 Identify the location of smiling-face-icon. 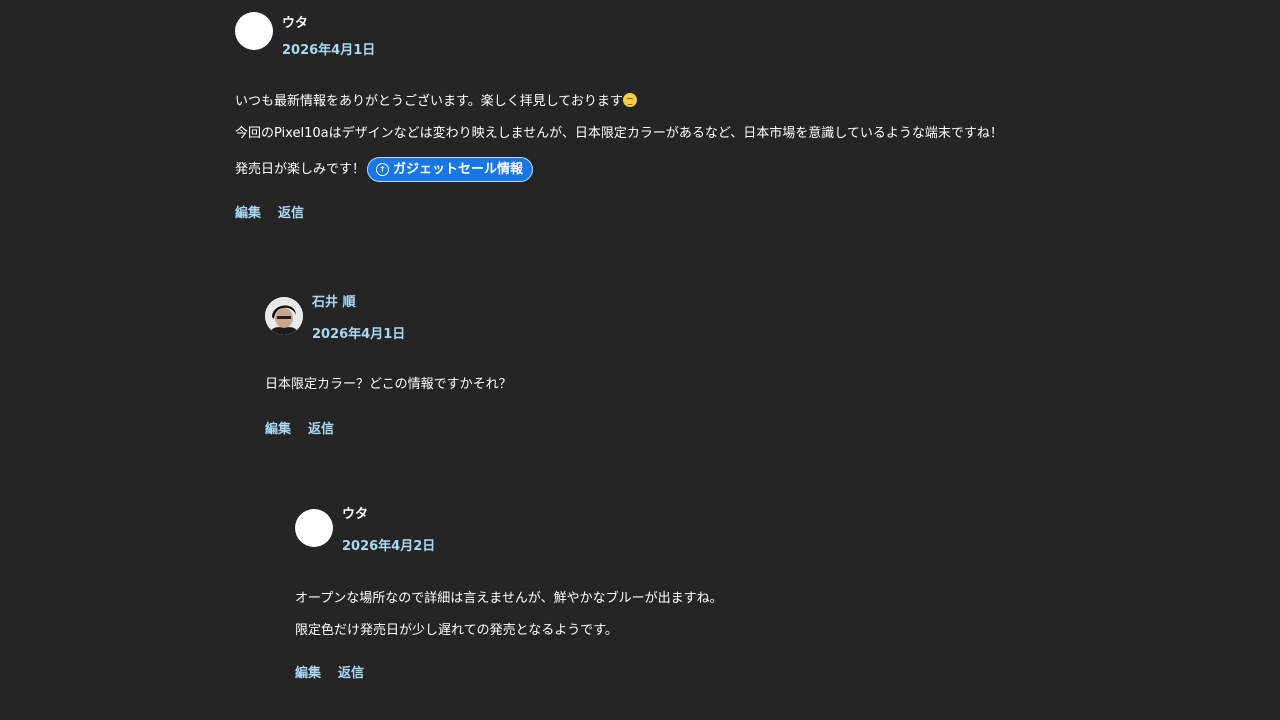
(629, 100).